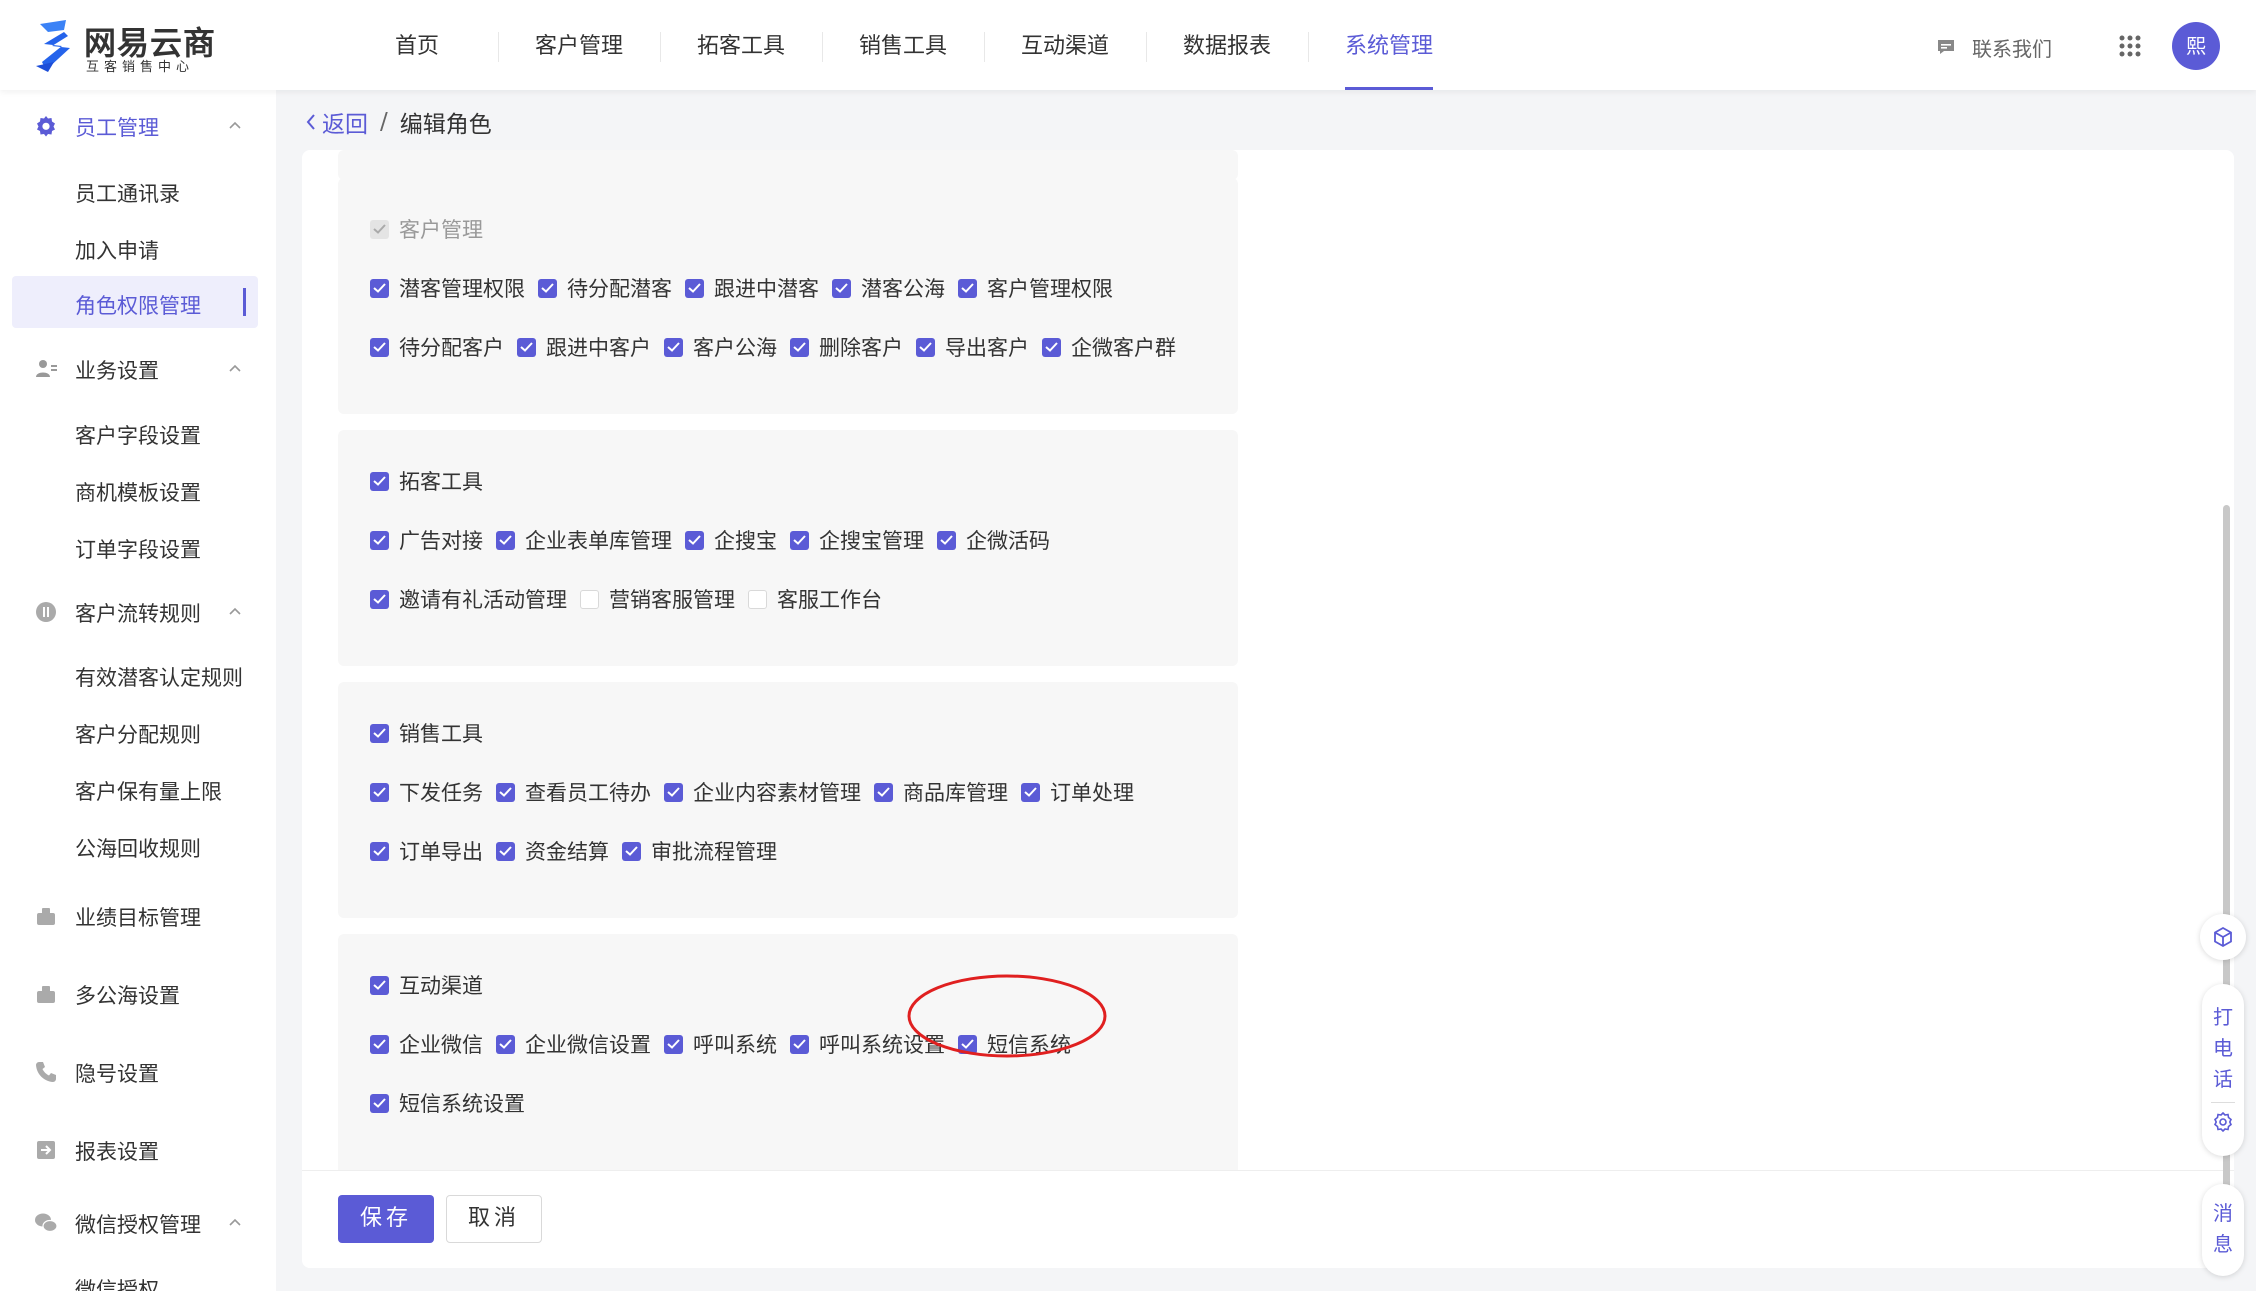 The width and height of the screenshot is (2256, 1291). Describe the element at coordinates (441, 734) in the screenshot. I see `section-title: 销售工具` at that location.